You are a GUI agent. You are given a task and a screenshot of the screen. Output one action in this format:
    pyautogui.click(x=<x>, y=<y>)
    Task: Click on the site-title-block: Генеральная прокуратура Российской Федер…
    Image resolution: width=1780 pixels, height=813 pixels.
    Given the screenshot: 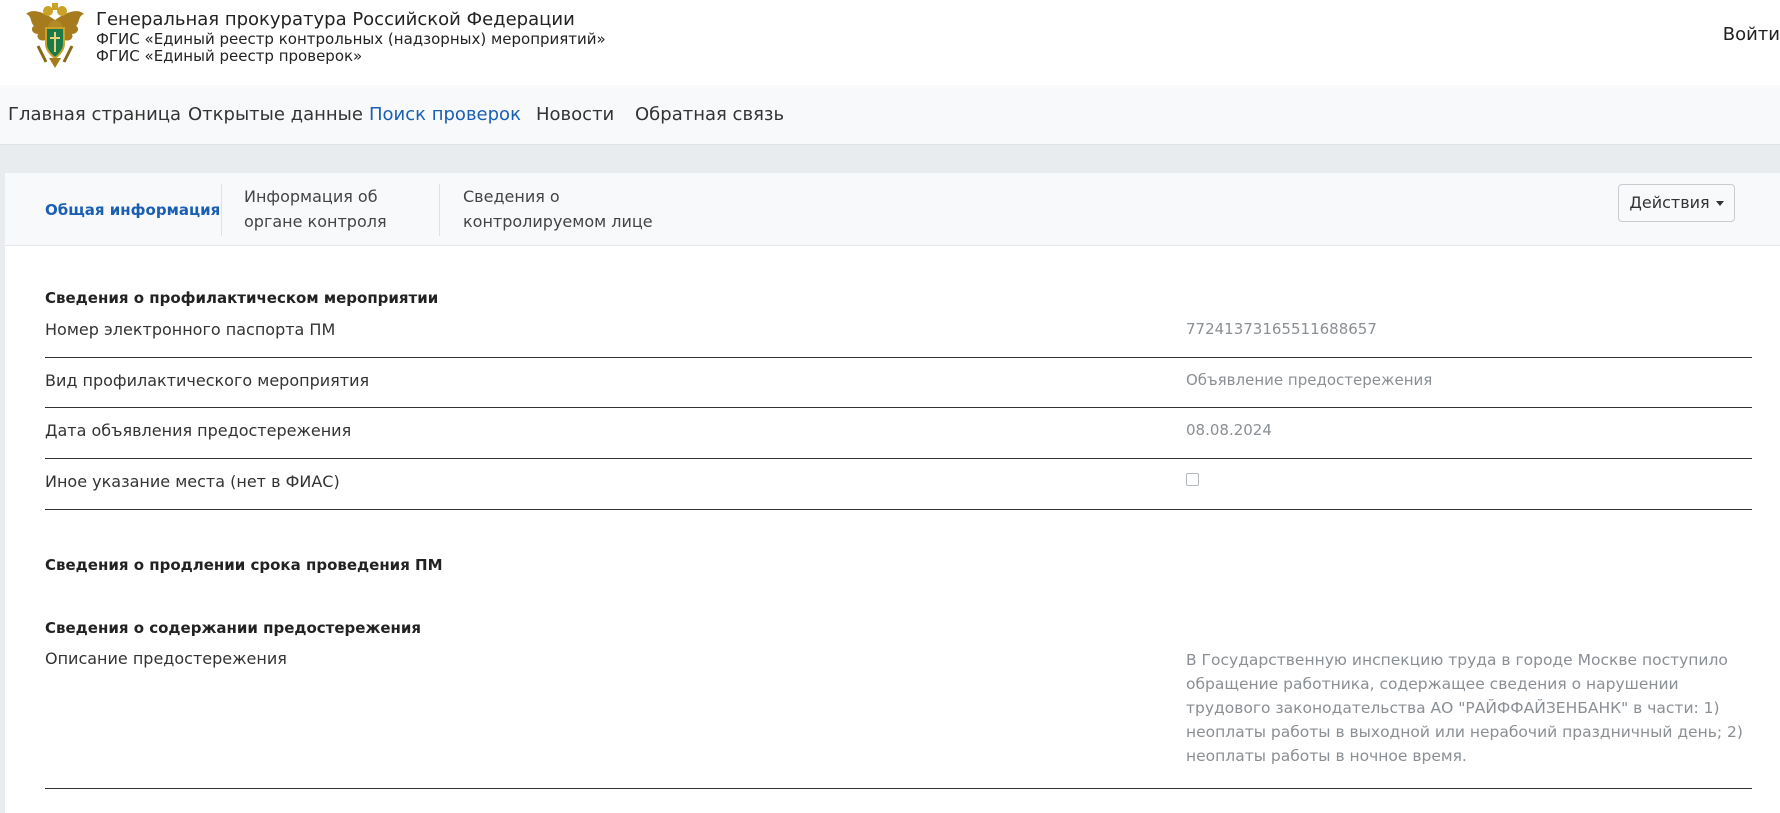 What is the action you would take?
    pyautogui.click(x=351, y=37)
    